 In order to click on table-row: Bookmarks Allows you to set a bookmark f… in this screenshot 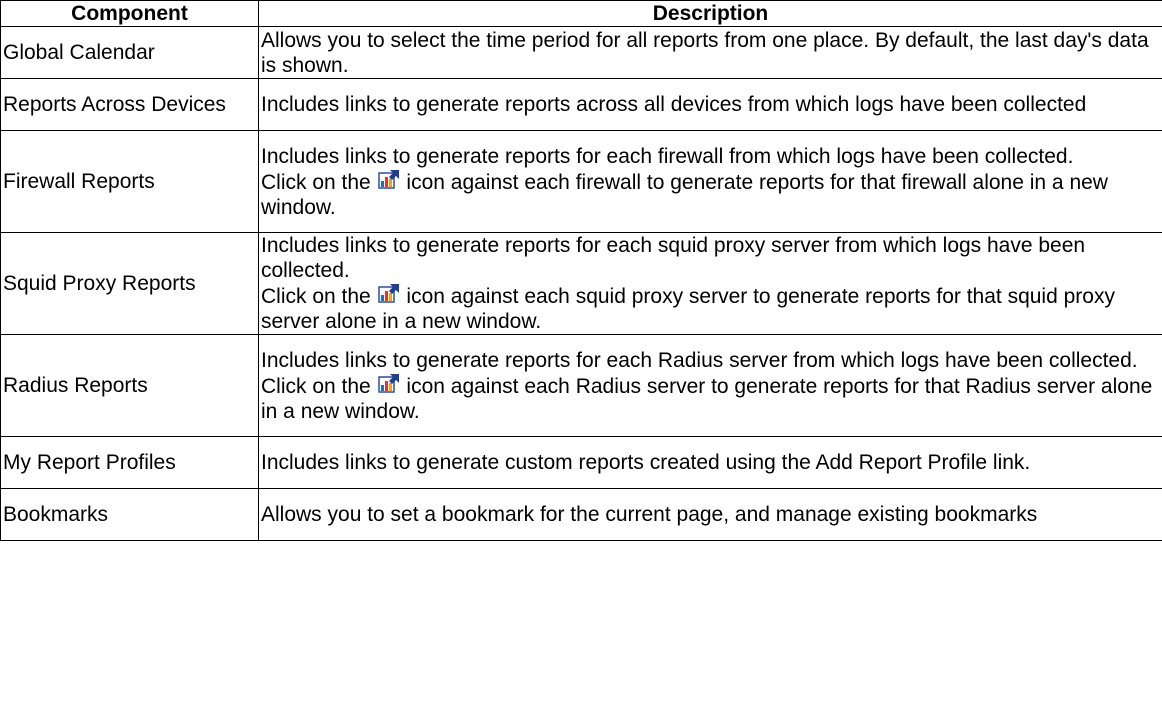, I will do `click(581, 514)`.